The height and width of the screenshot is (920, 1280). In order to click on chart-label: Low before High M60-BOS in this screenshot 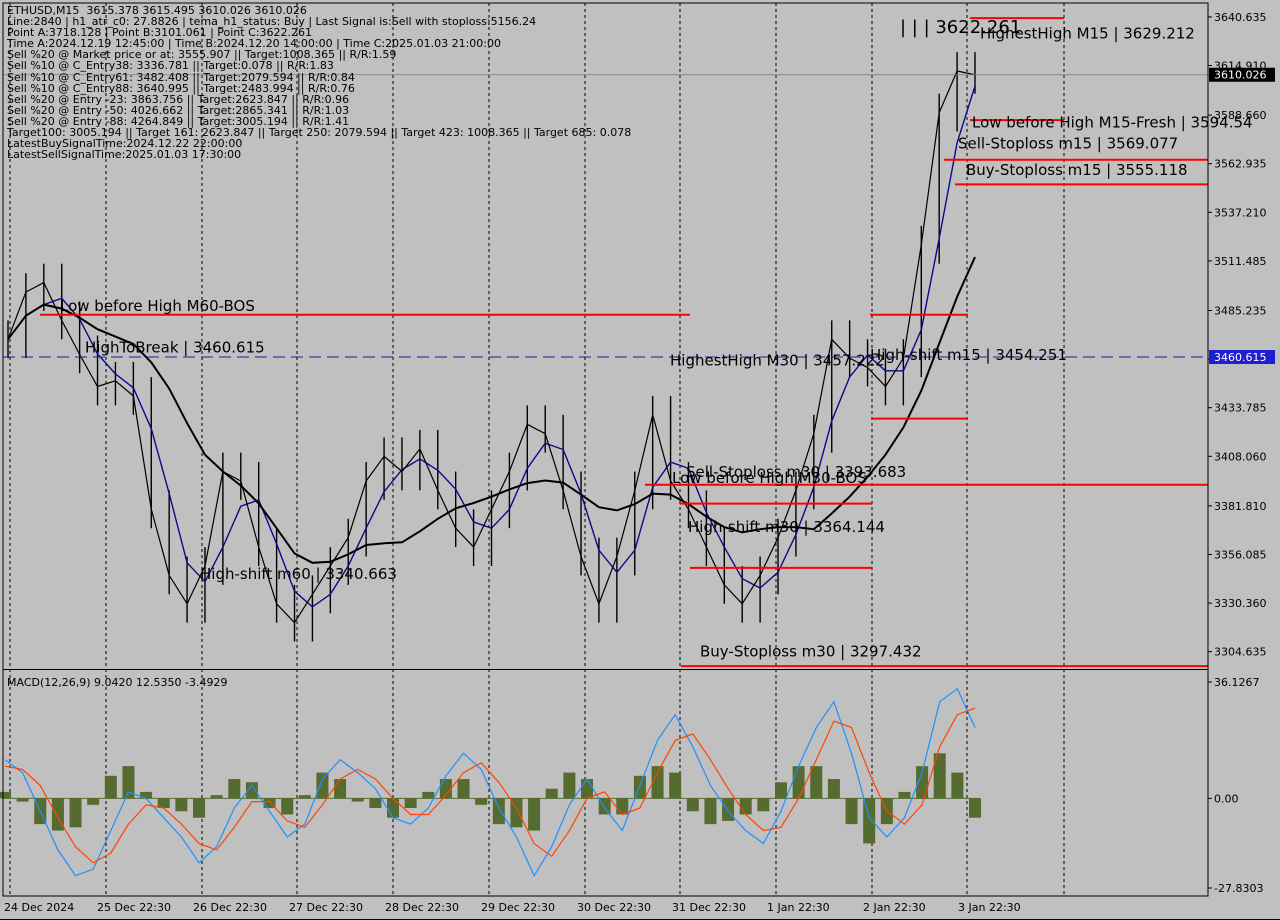, I will do `click(157, 306)`.